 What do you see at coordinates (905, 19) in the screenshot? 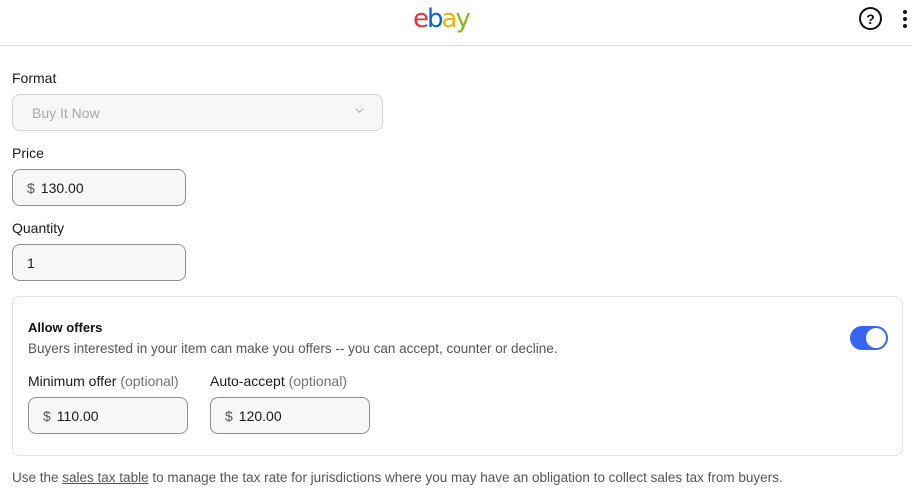
I see `more-options-icon` at bounding box center [905, 19].